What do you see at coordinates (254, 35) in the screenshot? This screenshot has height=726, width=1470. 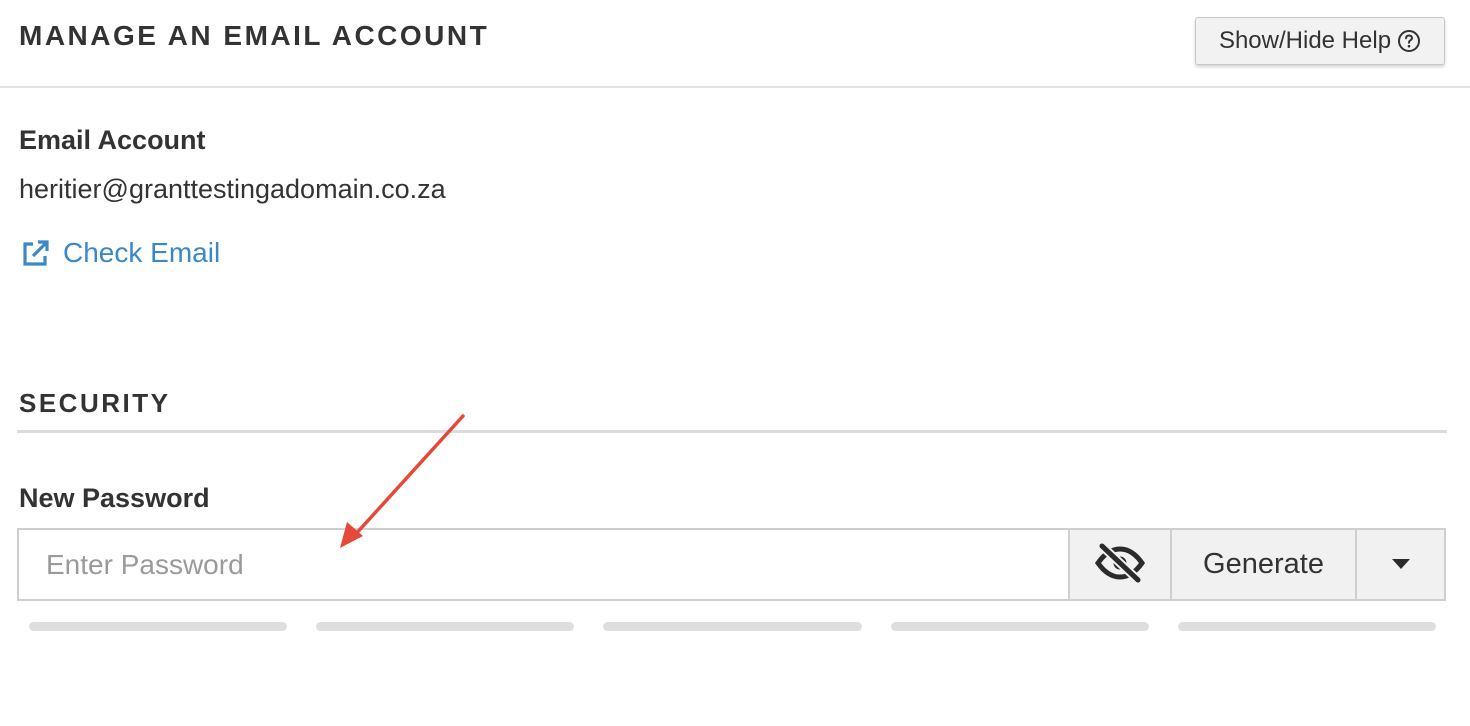 I see `page-title: MANAGE AN EMAIL ACCOUNT` at bounding box center [254, 35].